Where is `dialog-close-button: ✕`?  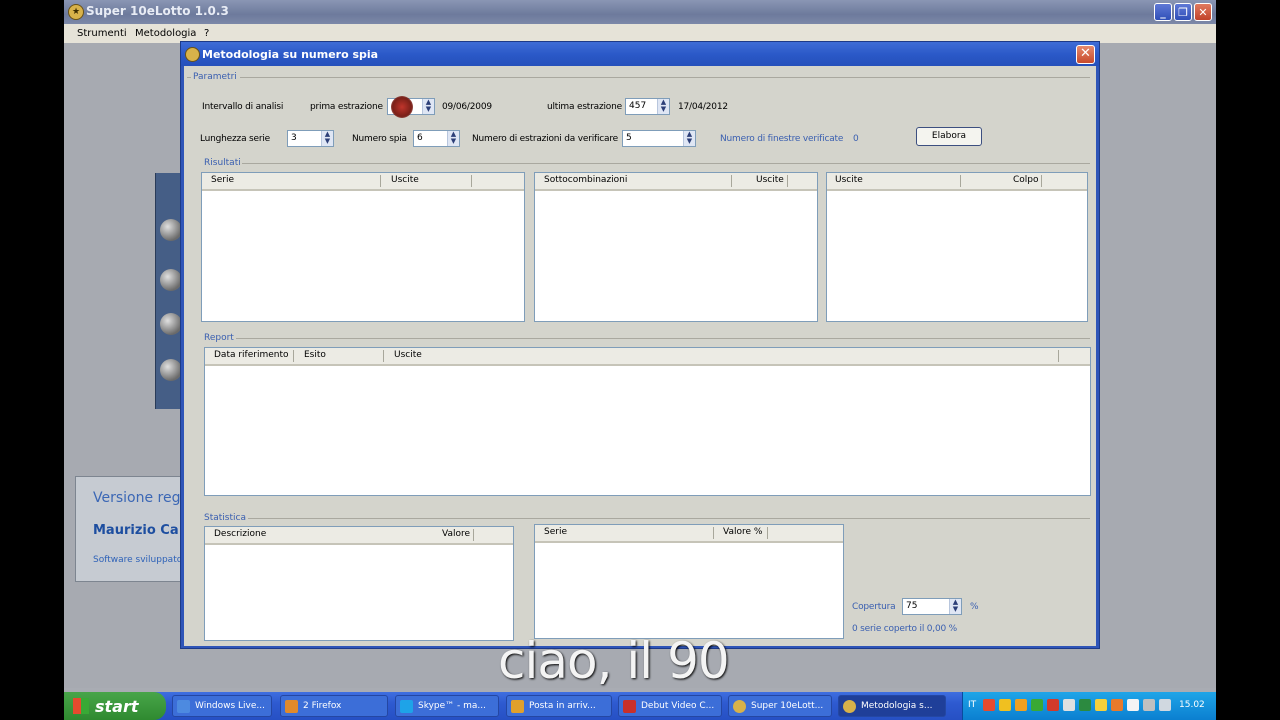 dialog-close-button: ✕ is located at coordinates (1085, 54).